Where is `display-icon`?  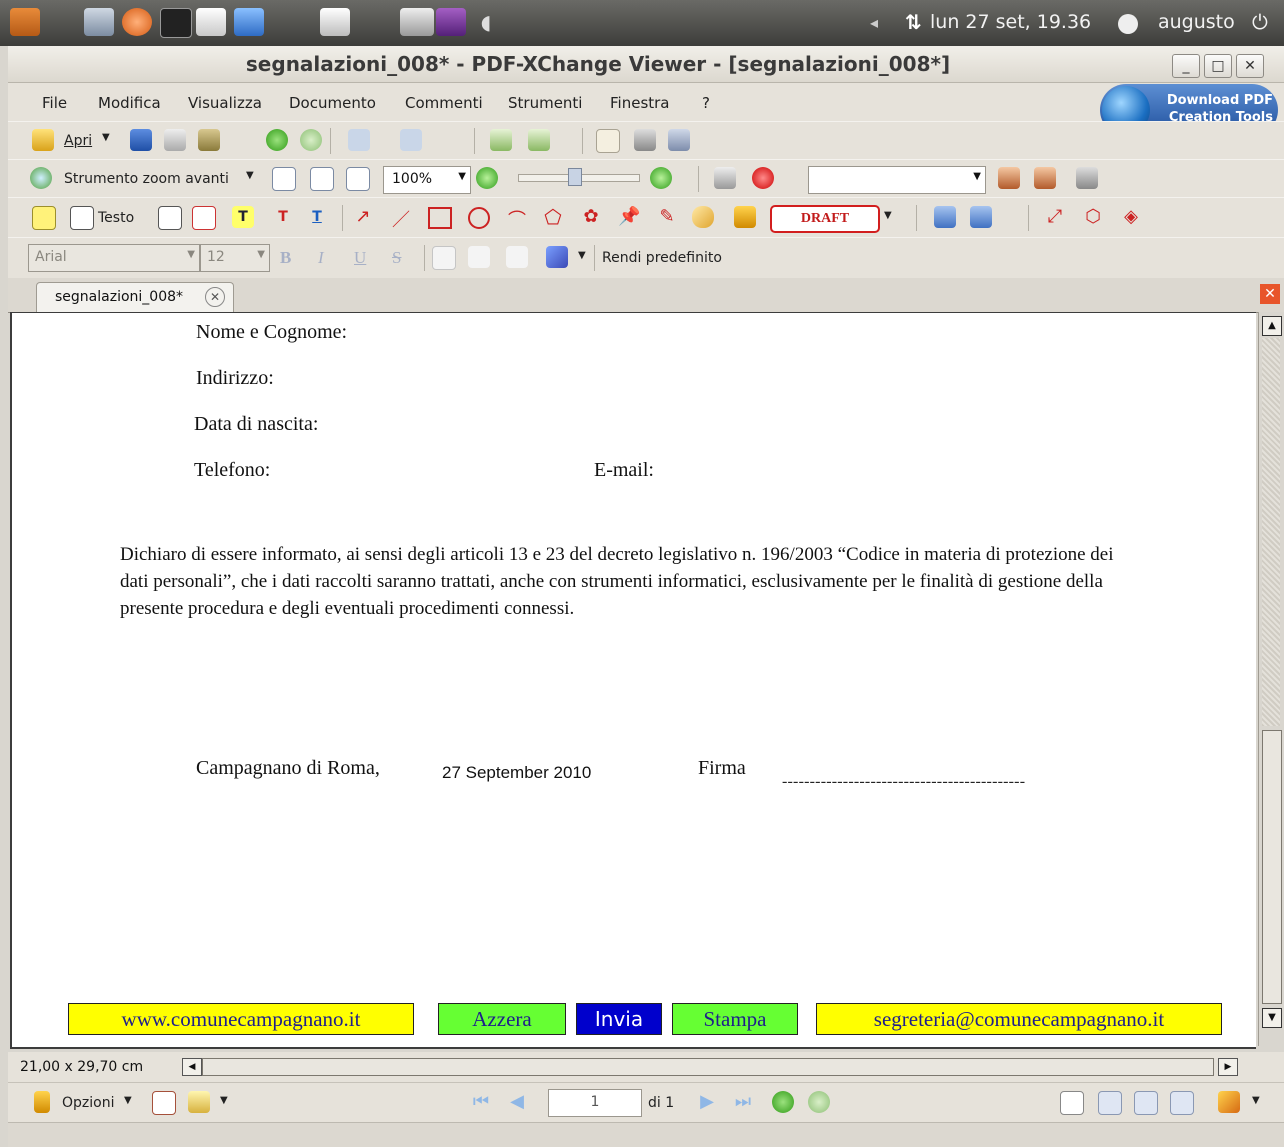
display-icon is located at coordinates (451, 22).